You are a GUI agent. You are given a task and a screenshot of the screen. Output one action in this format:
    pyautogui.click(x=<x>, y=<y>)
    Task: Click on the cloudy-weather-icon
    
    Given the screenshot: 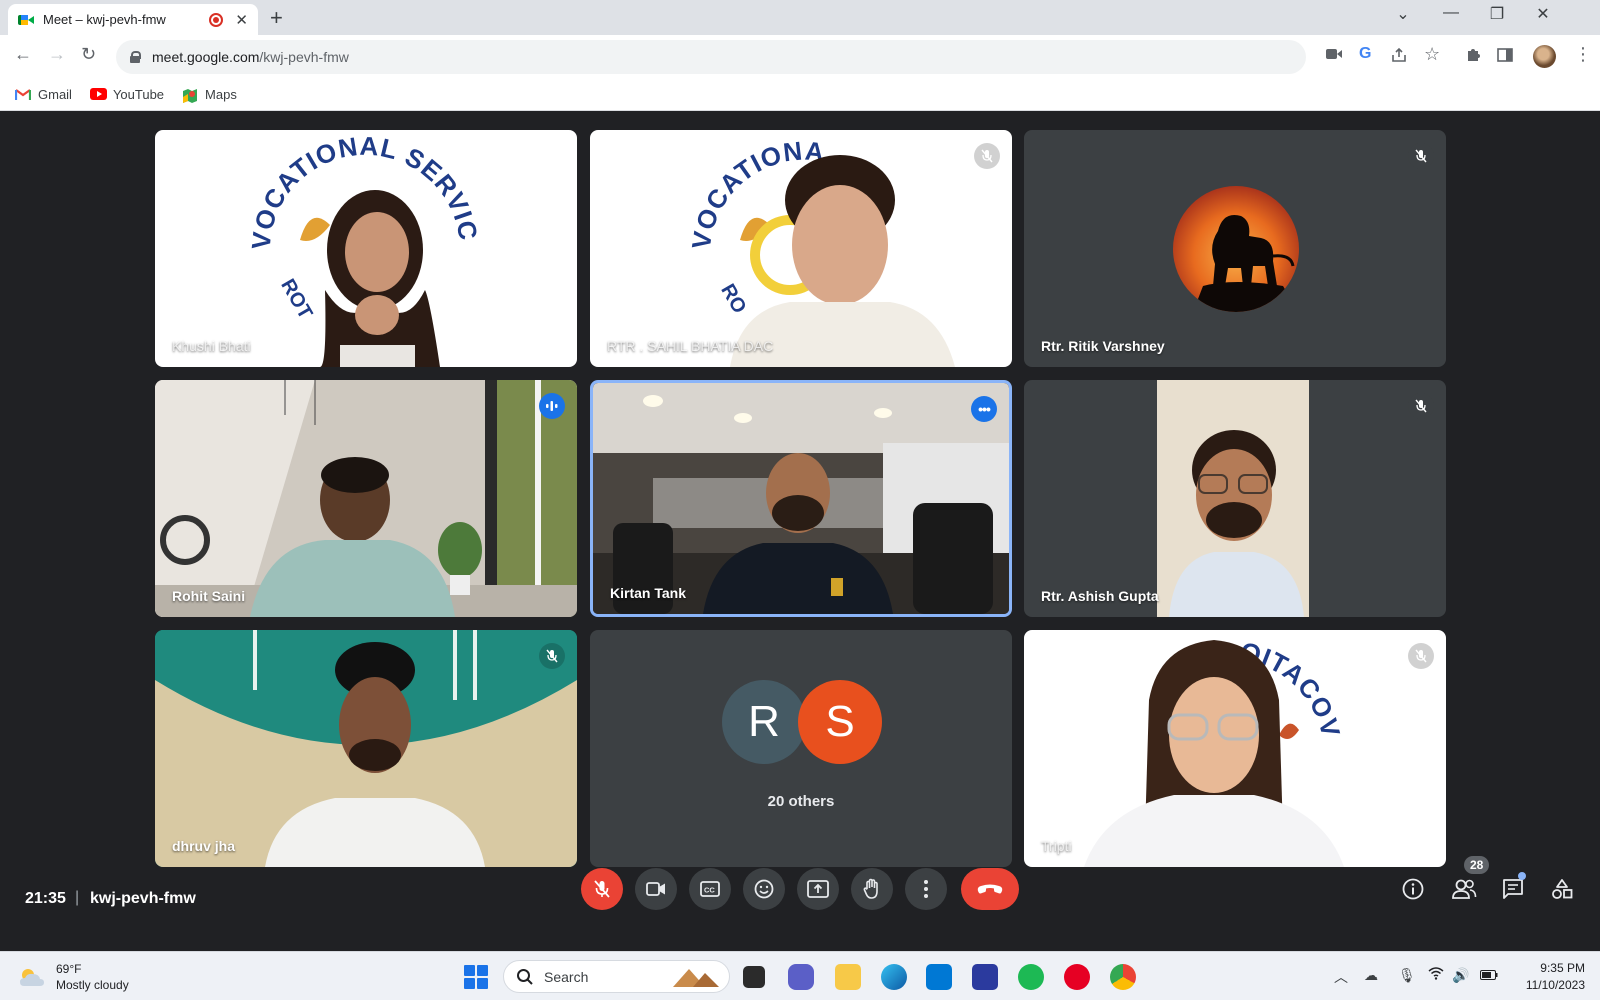 What is the action you would take?
    pyautogui.click(x=32, y=977)
    